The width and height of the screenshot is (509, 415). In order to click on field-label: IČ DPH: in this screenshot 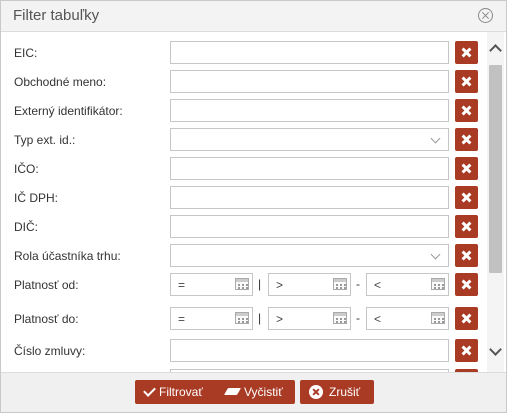, I will do `click(36, 198)`.